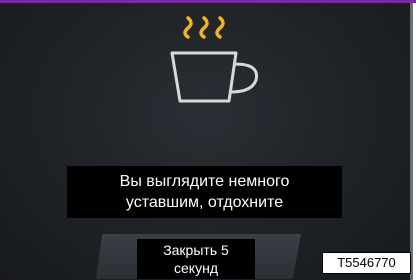 The width and height of the screenshot is (416, 280). I want to click on coffee-cup-icon, so click(214, 59).